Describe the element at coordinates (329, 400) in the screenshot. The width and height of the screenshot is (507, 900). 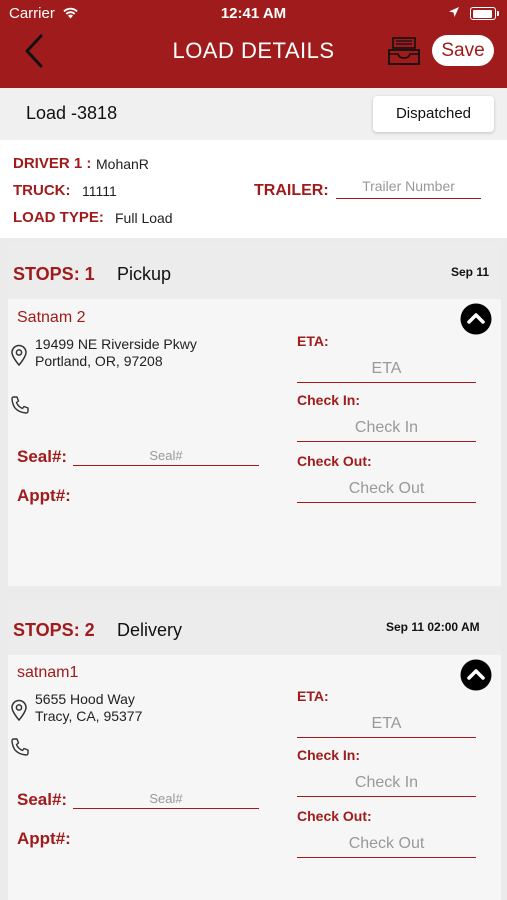
I see `stop-1-checkin-label: Check In:` at that location.